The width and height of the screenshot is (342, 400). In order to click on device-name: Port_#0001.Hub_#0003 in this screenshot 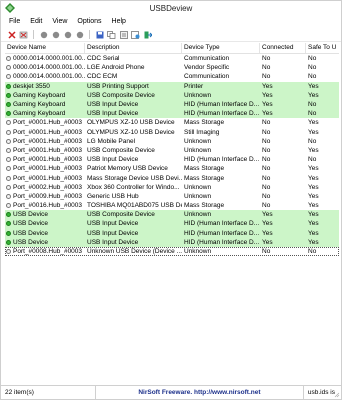, I will do `click(48, 160)`.